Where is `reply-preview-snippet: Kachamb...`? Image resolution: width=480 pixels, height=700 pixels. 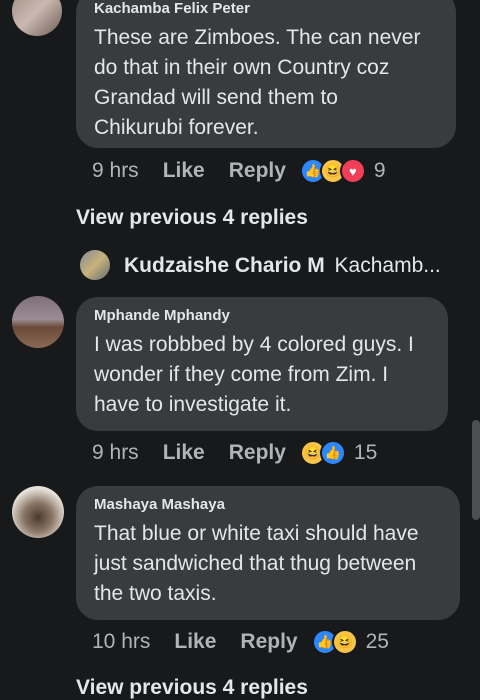 reply-preview-snippet: Kachamb... is located at coordinates (387, 265).